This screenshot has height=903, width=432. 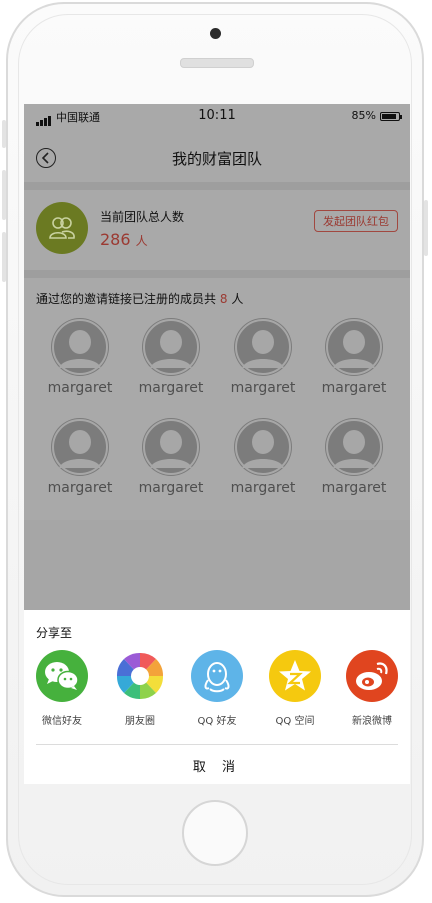 I want to click on members-intro: 通过您的邀请链接已注册的成员共 8 人, so click(x=139, y=298).